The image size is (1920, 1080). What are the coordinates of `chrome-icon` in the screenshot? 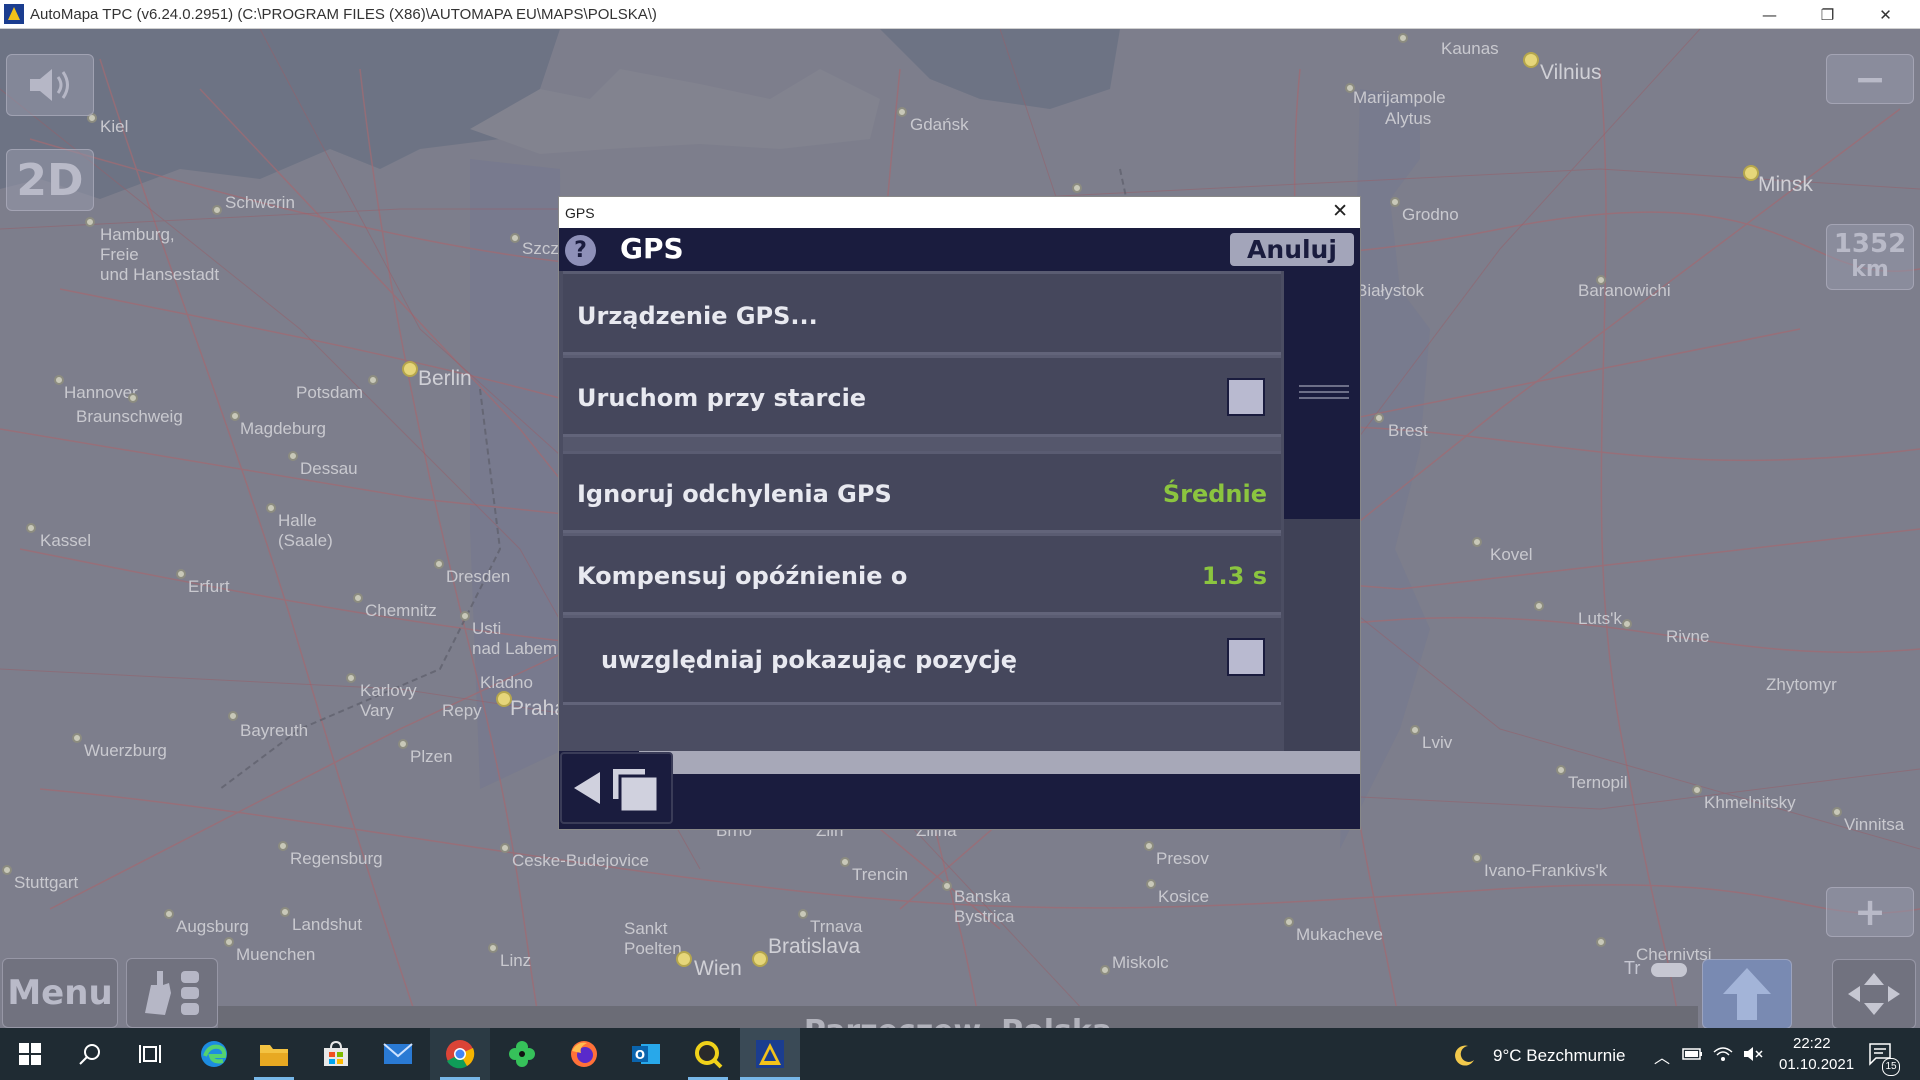 It's located at (460, 1054).